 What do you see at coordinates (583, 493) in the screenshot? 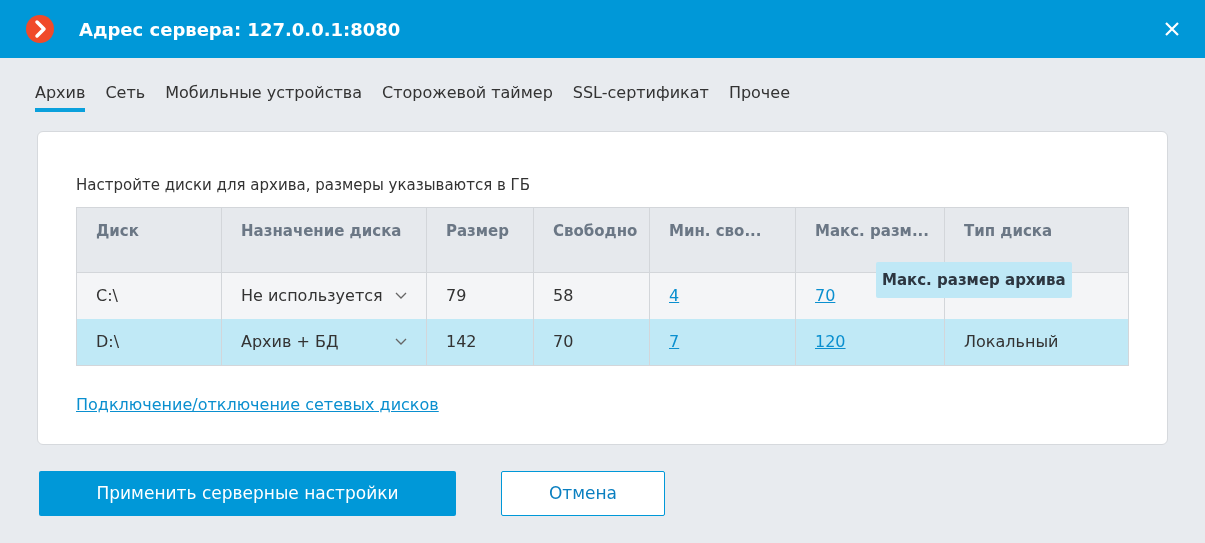
I see `cancel-button: Отмена` at bounding box center [583, 493].